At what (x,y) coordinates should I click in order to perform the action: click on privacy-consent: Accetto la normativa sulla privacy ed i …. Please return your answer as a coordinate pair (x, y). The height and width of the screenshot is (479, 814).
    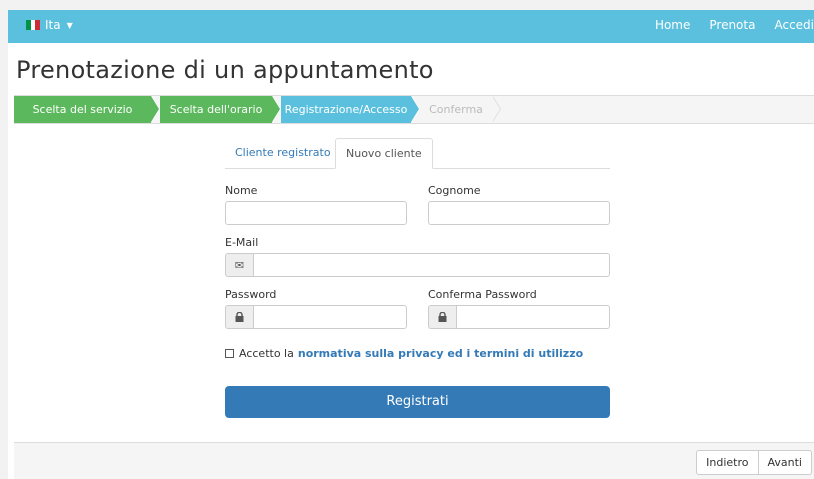
    Looking at the image, I should click on (404, 353).